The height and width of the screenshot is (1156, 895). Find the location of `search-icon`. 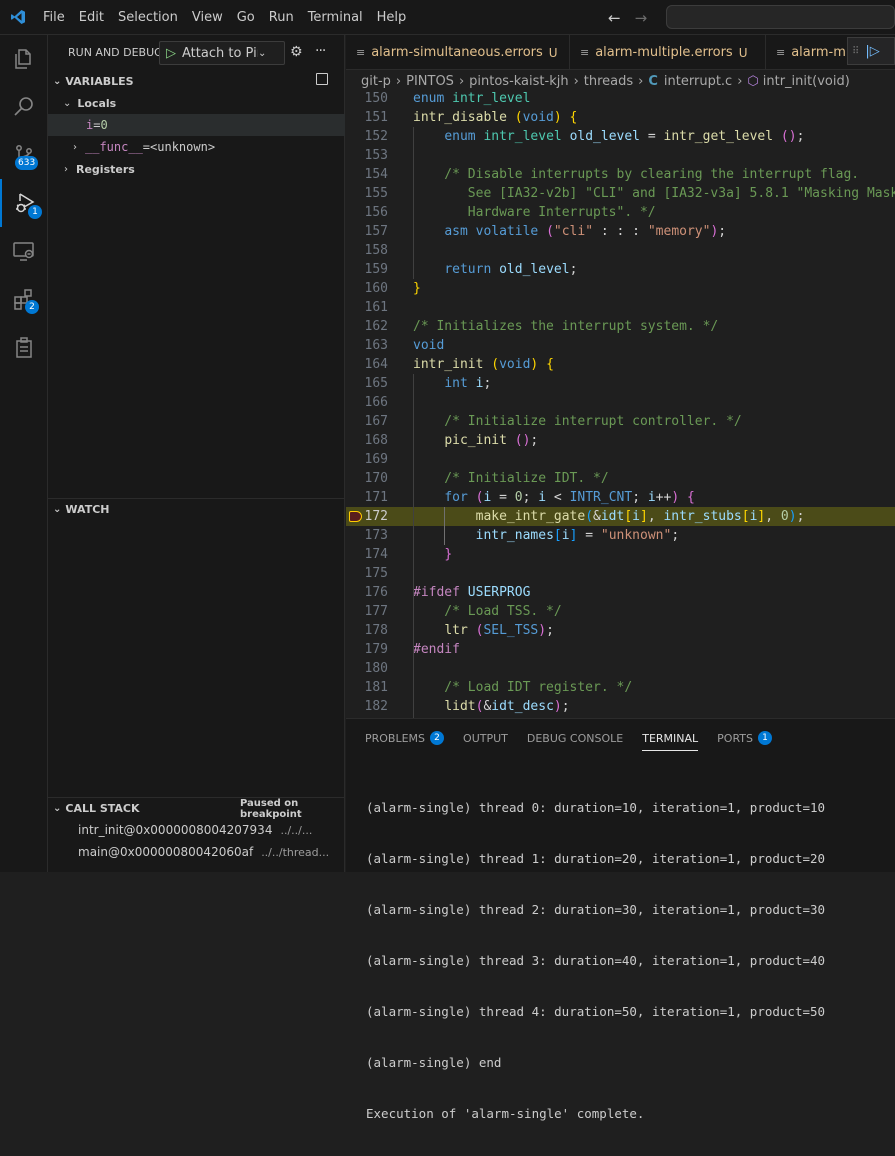

search-icon is located at coordinates (24, 107).